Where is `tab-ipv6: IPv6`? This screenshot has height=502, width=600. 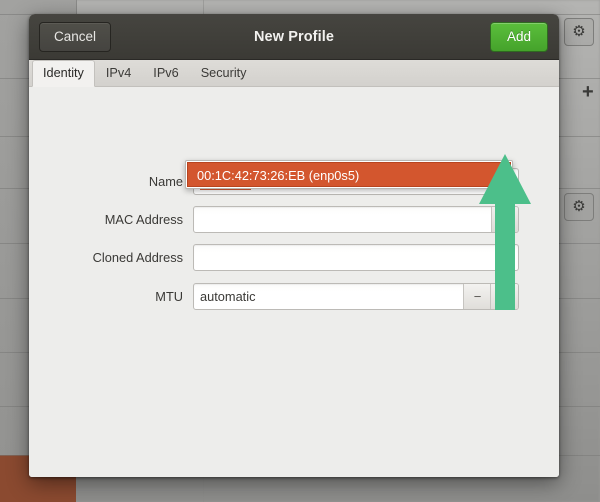
tab-ipv6: IPv6 is located at coordinates (165, 73).